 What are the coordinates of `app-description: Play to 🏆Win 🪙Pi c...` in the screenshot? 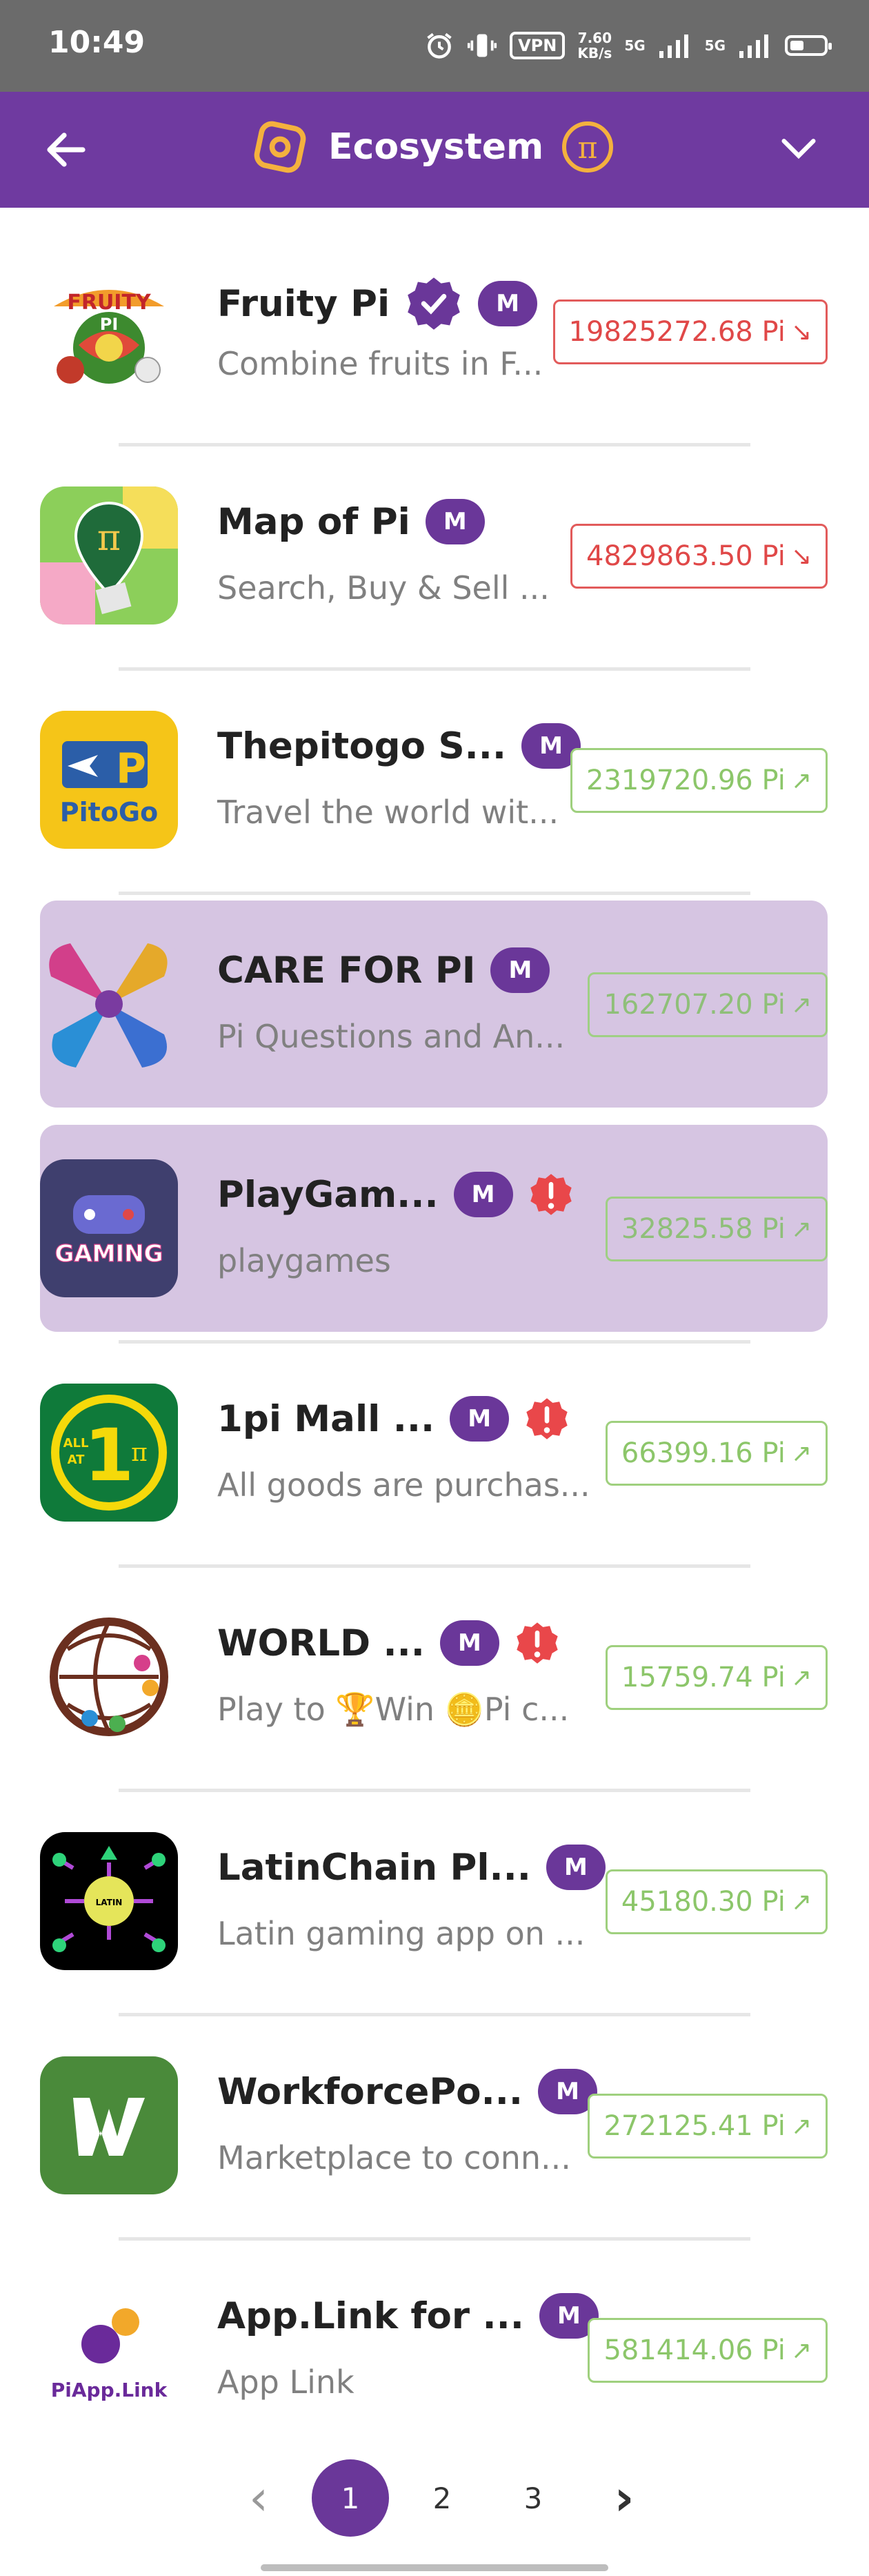 It's located at (393, 1709).